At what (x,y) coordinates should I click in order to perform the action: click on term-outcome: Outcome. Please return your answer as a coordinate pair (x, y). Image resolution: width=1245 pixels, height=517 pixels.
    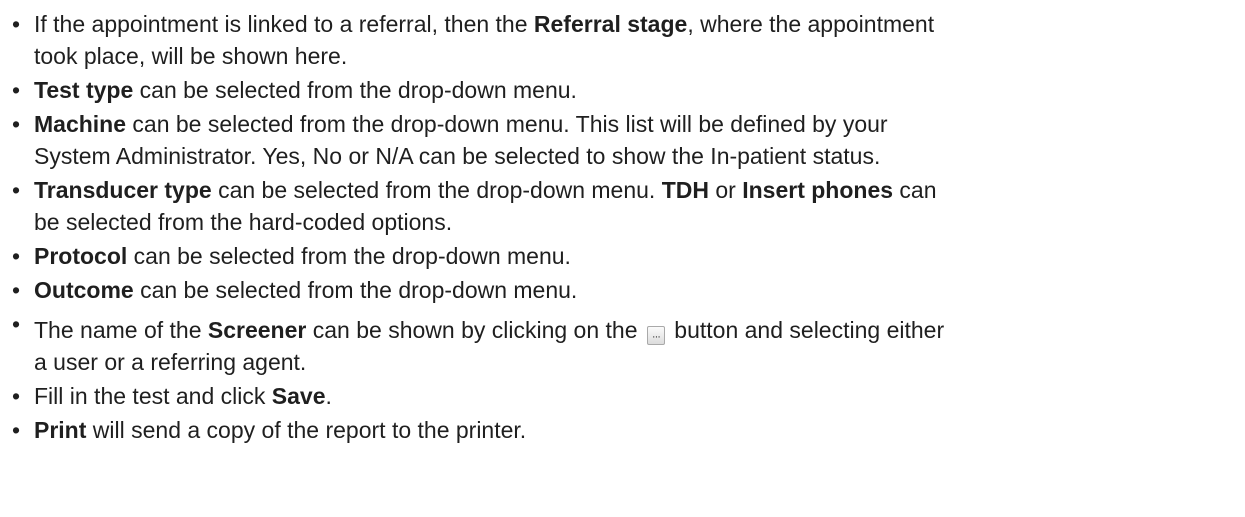
    Looking at the image, I should click on (84, 290).